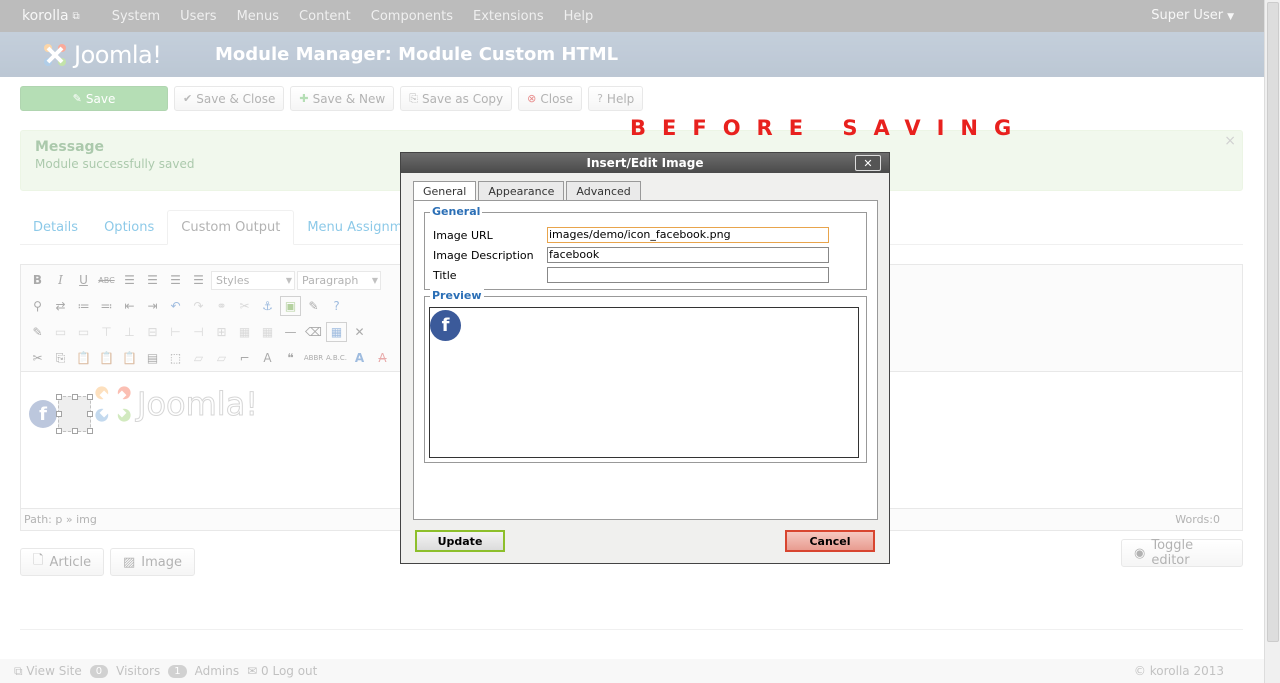 The image size is (1280, 683). I want to click on admins-label: Admins, so click(217, 671).